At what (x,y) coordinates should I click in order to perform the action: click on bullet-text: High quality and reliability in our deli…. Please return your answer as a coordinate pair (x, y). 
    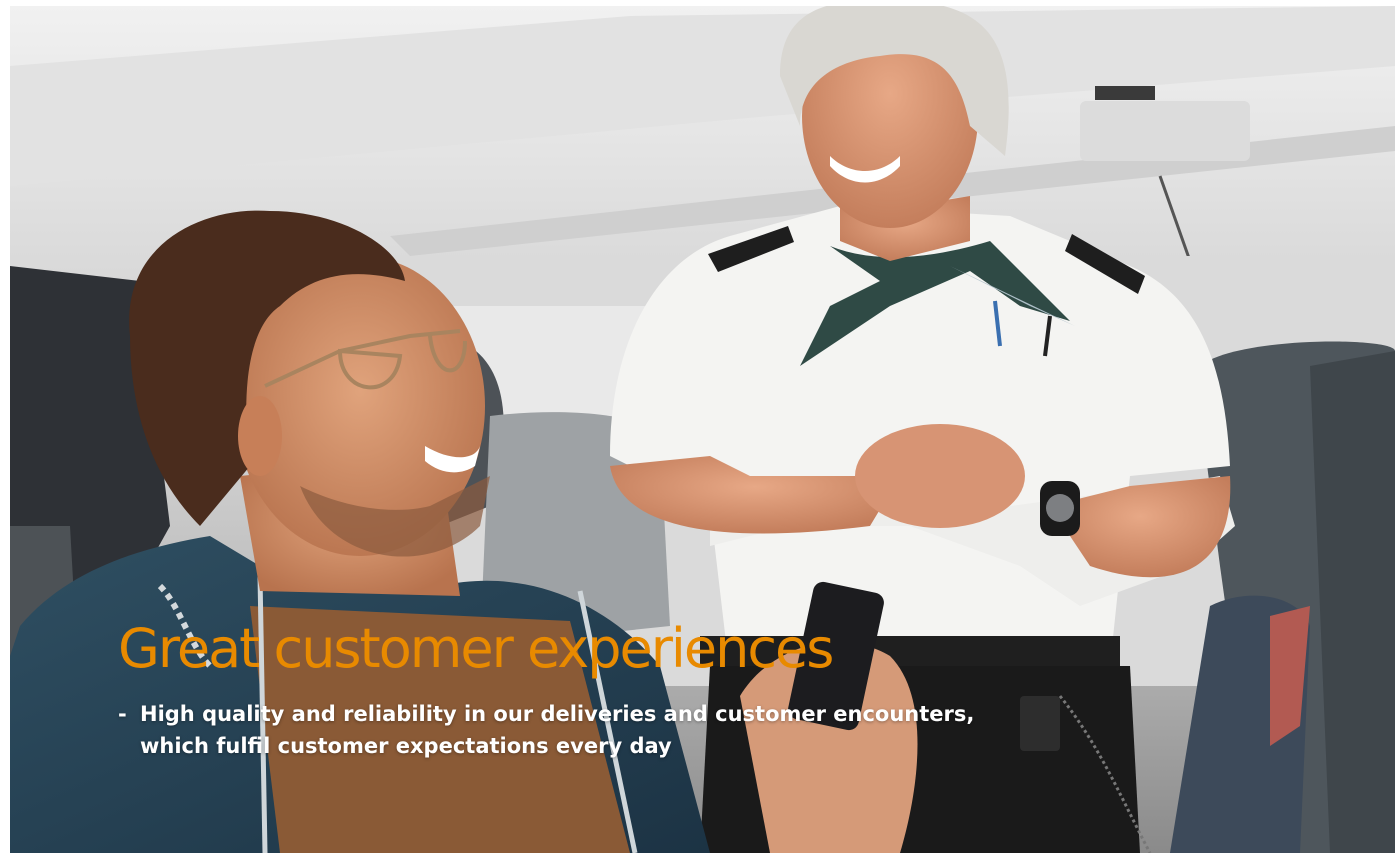
    Looking at the image, I should click on (557, 730).